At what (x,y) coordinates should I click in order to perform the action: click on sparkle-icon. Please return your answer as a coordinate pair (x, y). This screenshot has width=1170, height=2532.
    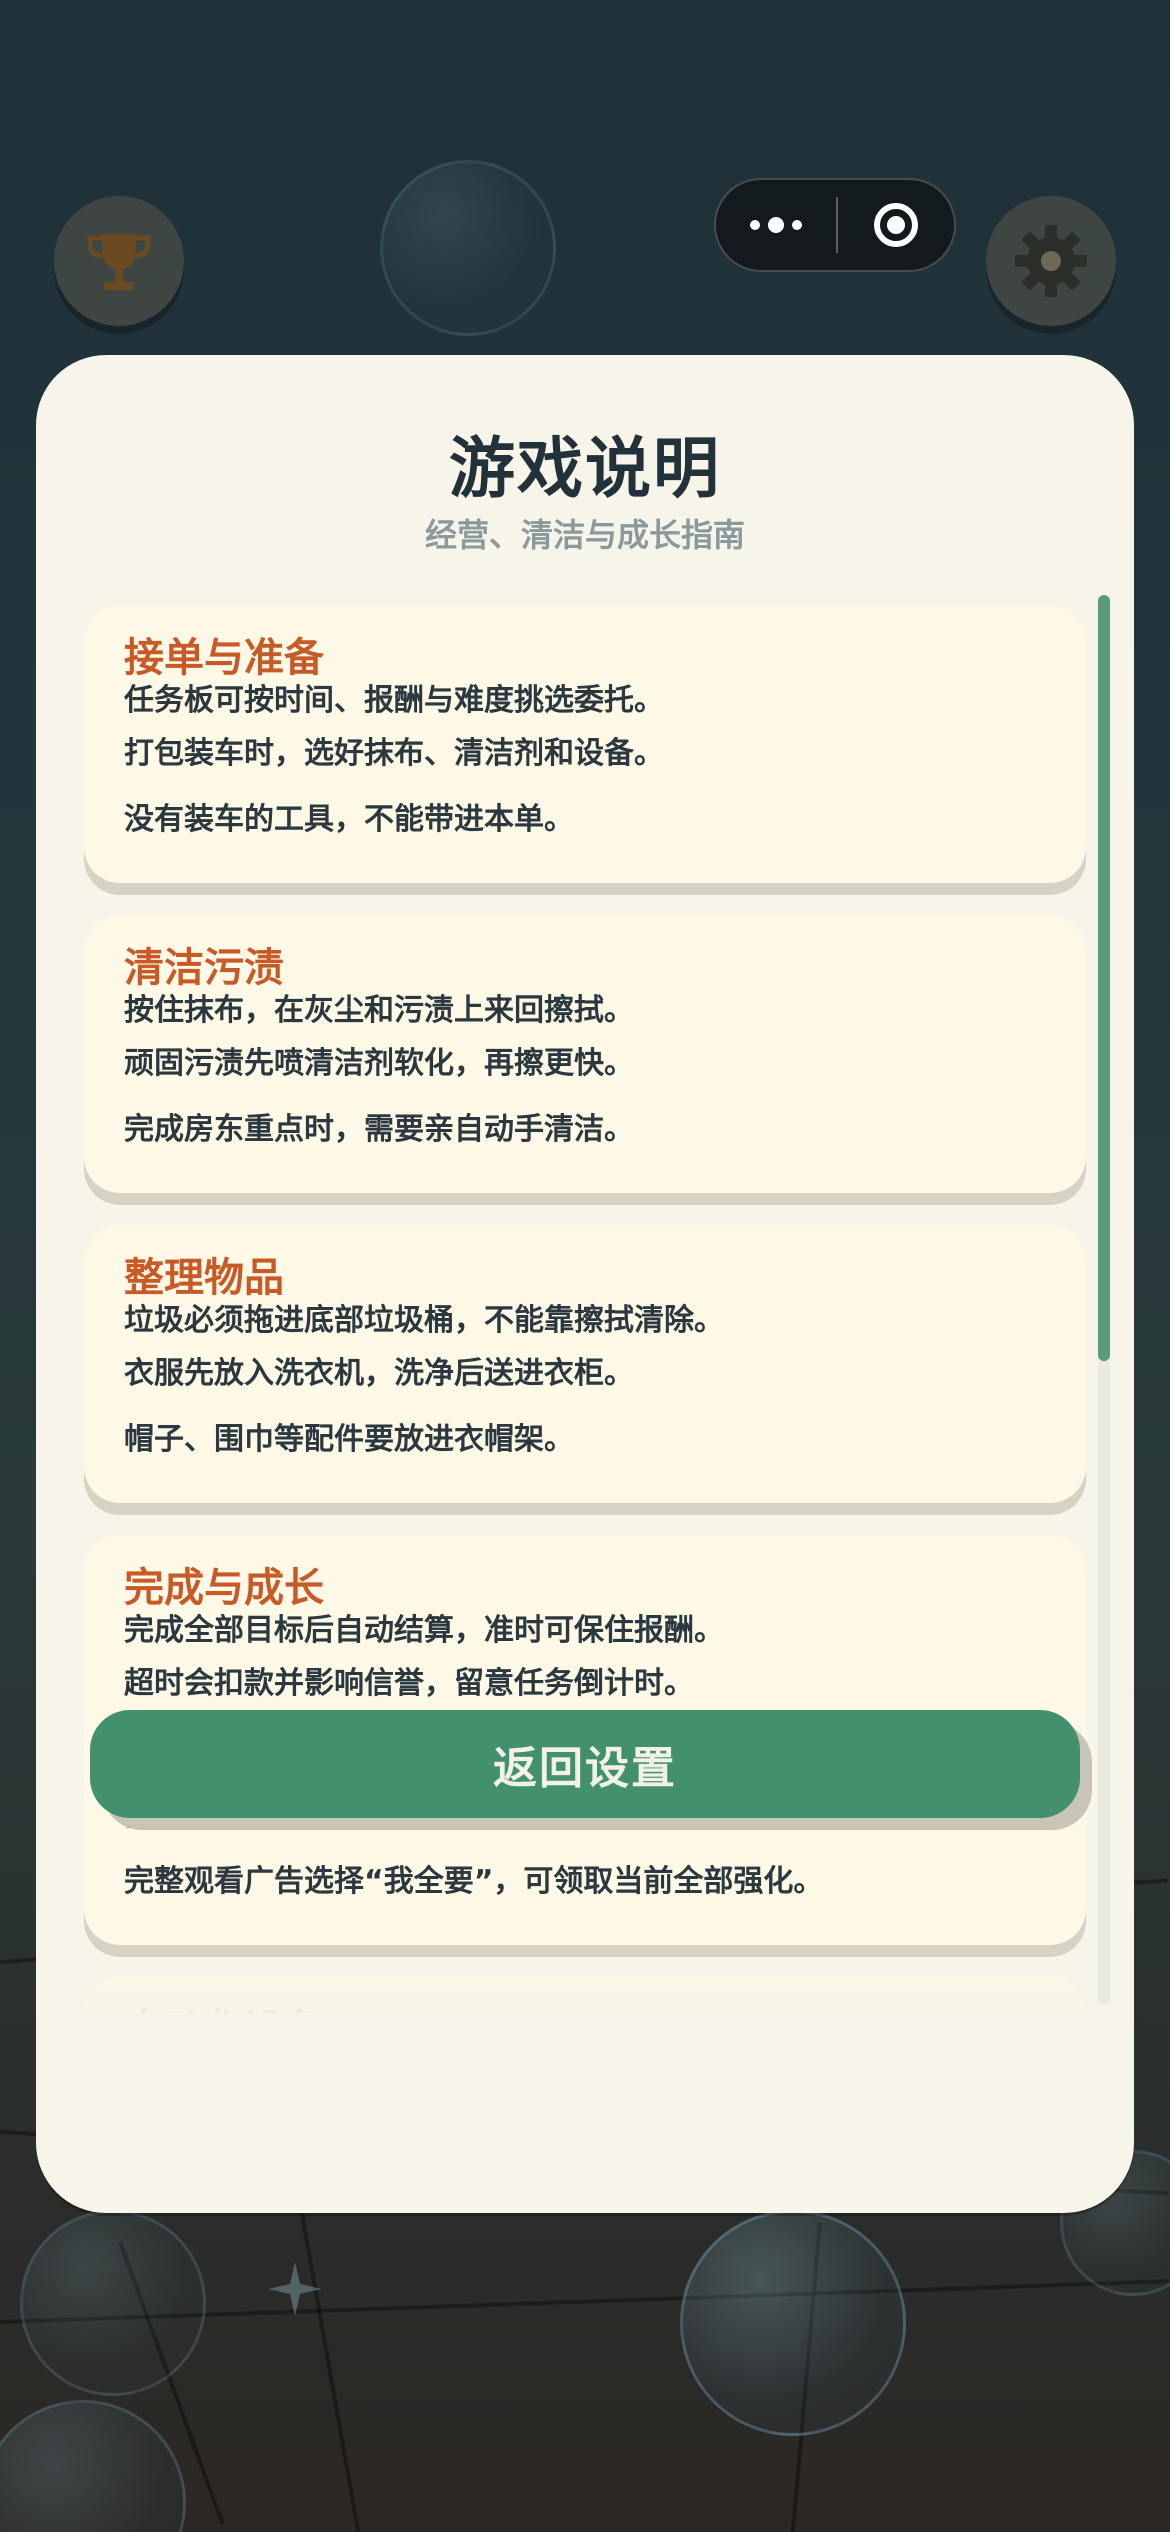
    Looking at the image, I should click on (295, 2289).